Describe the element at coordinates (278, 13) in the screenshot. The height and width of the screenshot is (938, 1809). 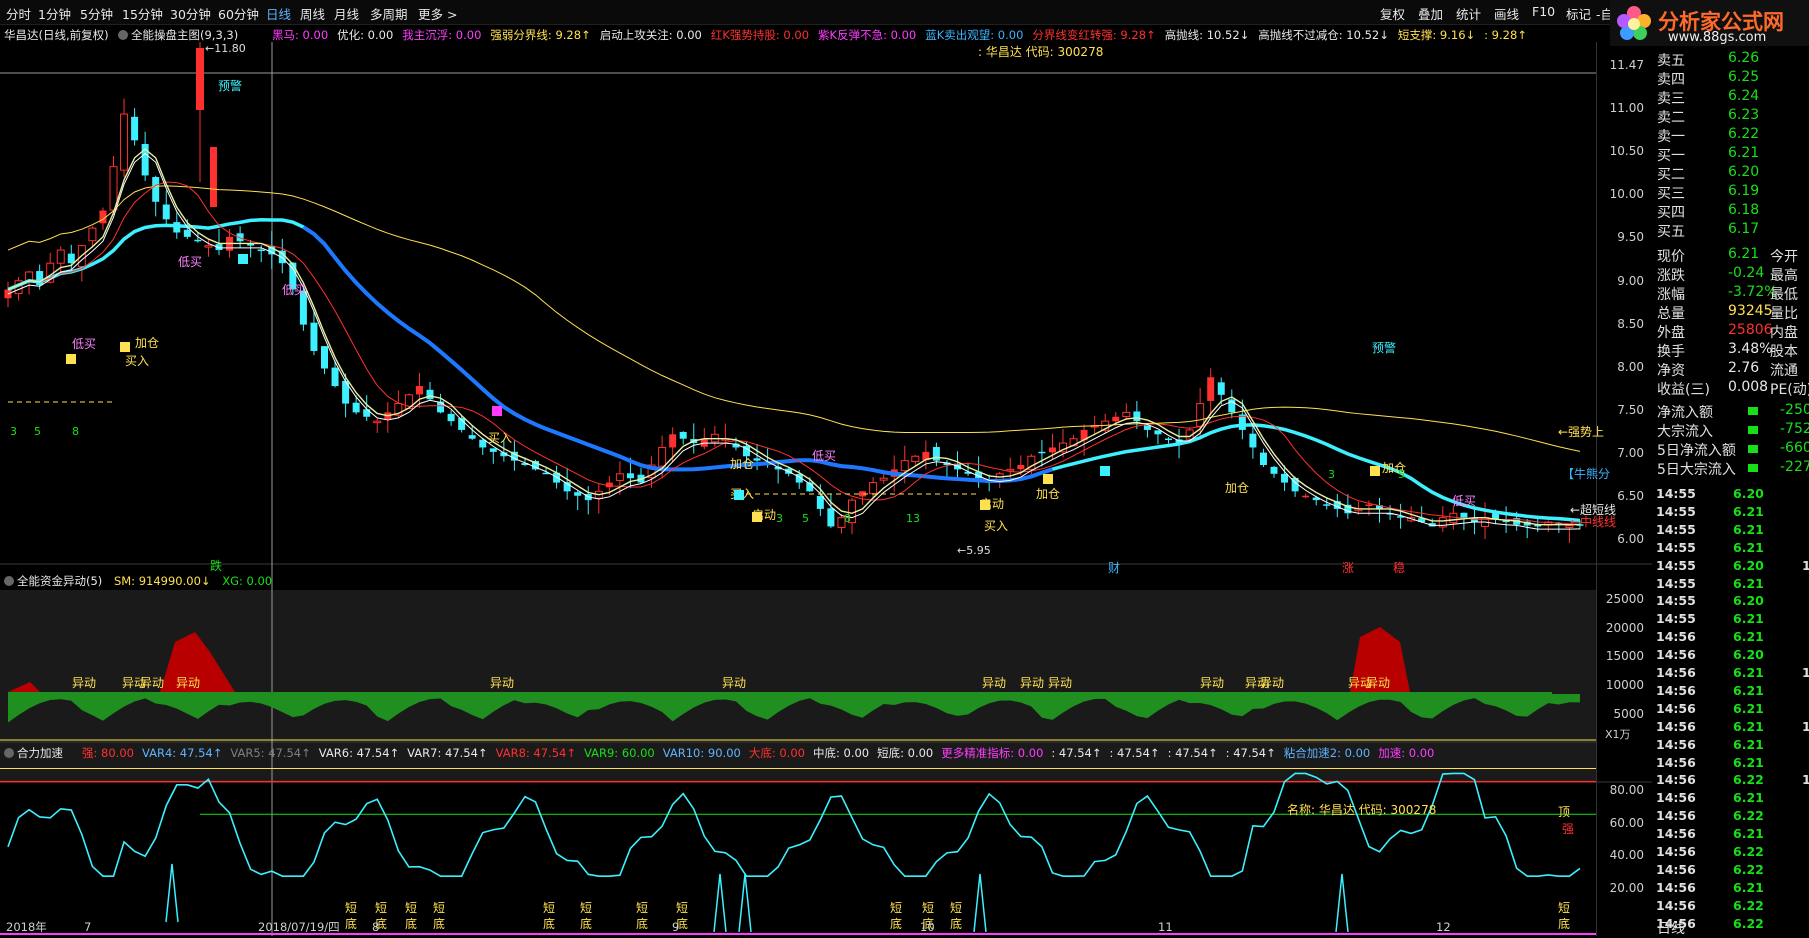
I see `tab-daily: 日线` at that location.